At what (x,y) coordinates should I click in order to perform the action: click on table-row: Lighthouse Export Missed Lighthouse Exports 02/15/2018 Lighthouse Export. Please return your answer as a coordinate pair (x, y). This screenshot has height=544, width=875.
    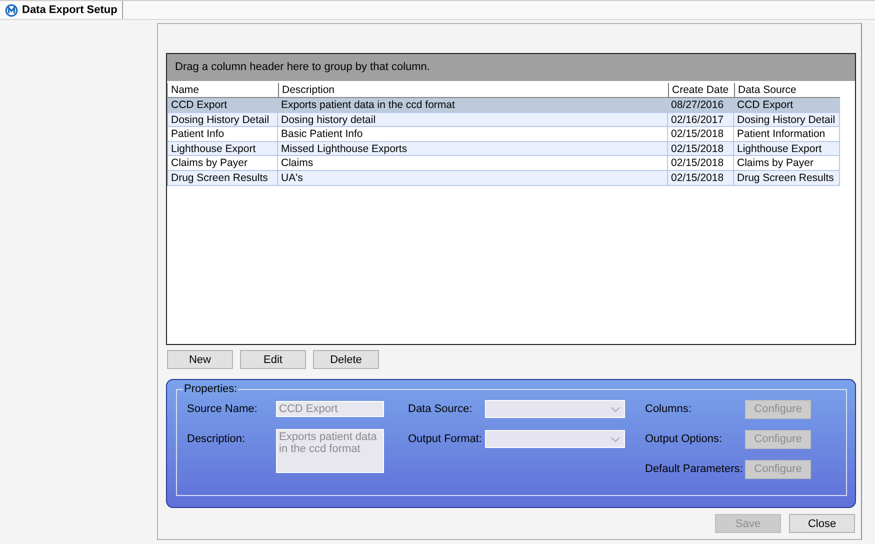
    Looking at the image, I should click on (504, 149).